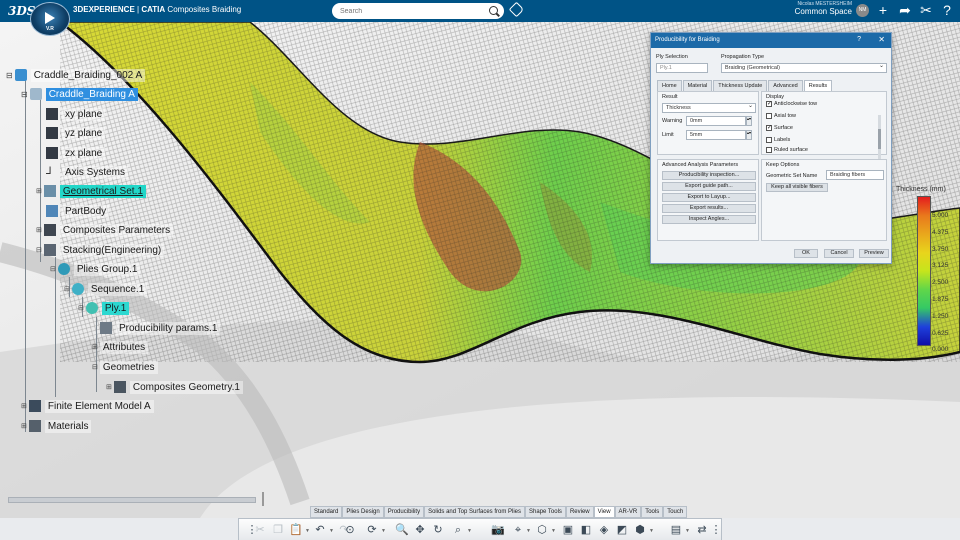  What do you see at coordinates (781, 116) in the screenshot?
I see `axial-tow-checkbox: Axial tow` at bounding box center [781, 116].